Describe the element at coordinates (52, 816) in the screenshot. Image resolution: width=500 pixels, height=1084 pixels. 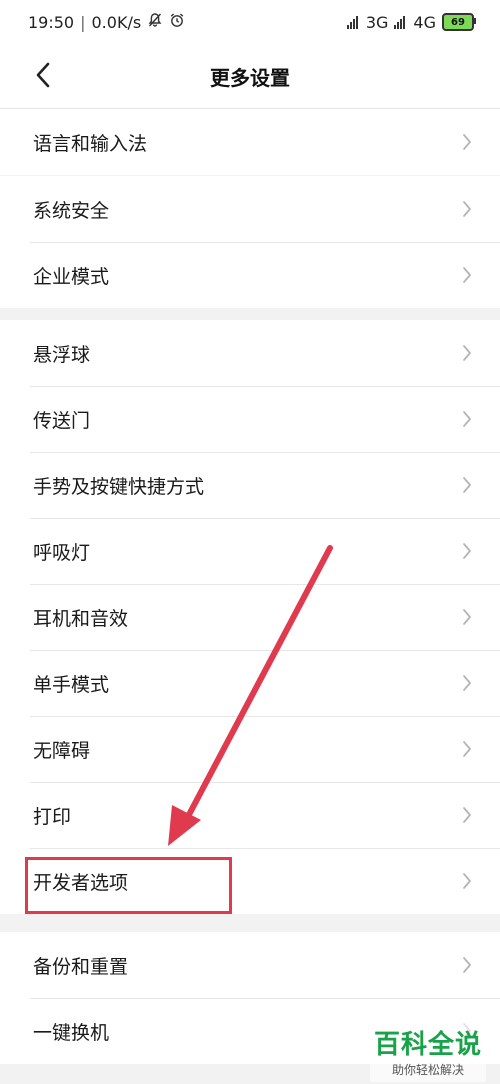
I see `list-item-label: 打印` at that location.